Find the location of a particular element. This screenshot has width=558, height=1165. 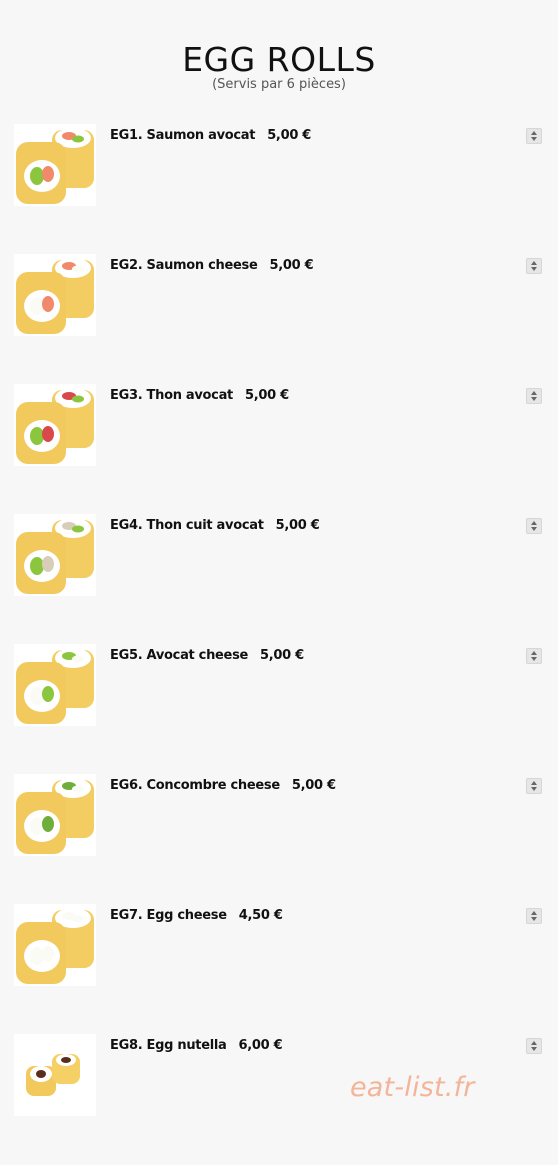

menu-item-text: EG6. Concombre cheese 5,00 € is located at coordinates (223, 785).